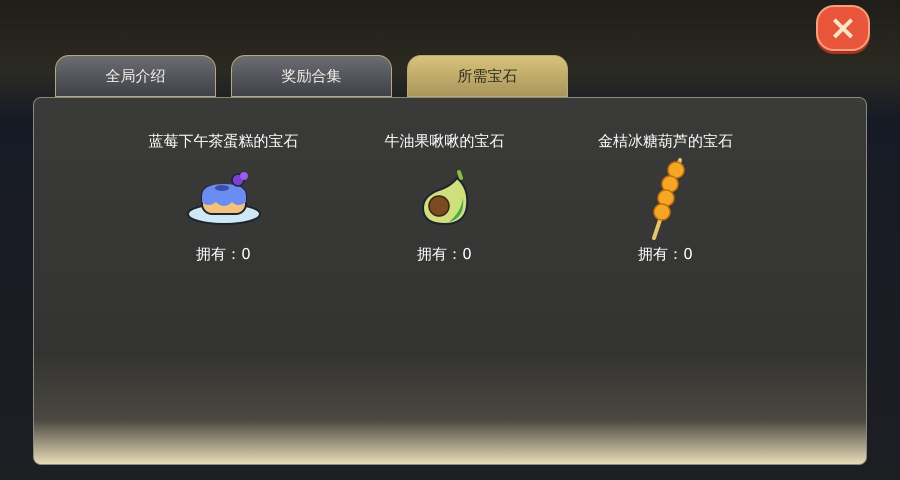 The width and height of the screenshot is (900, 480). I want to click on tab: 奖励合集, so click(311, 76).